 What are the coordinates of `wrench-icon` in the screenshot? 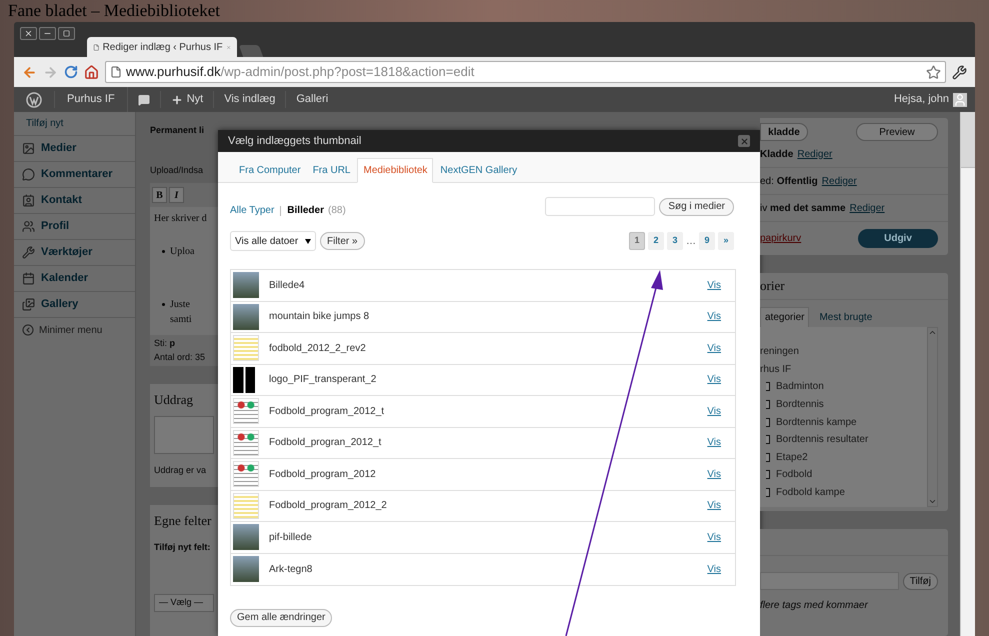 It's located at (959, 72).